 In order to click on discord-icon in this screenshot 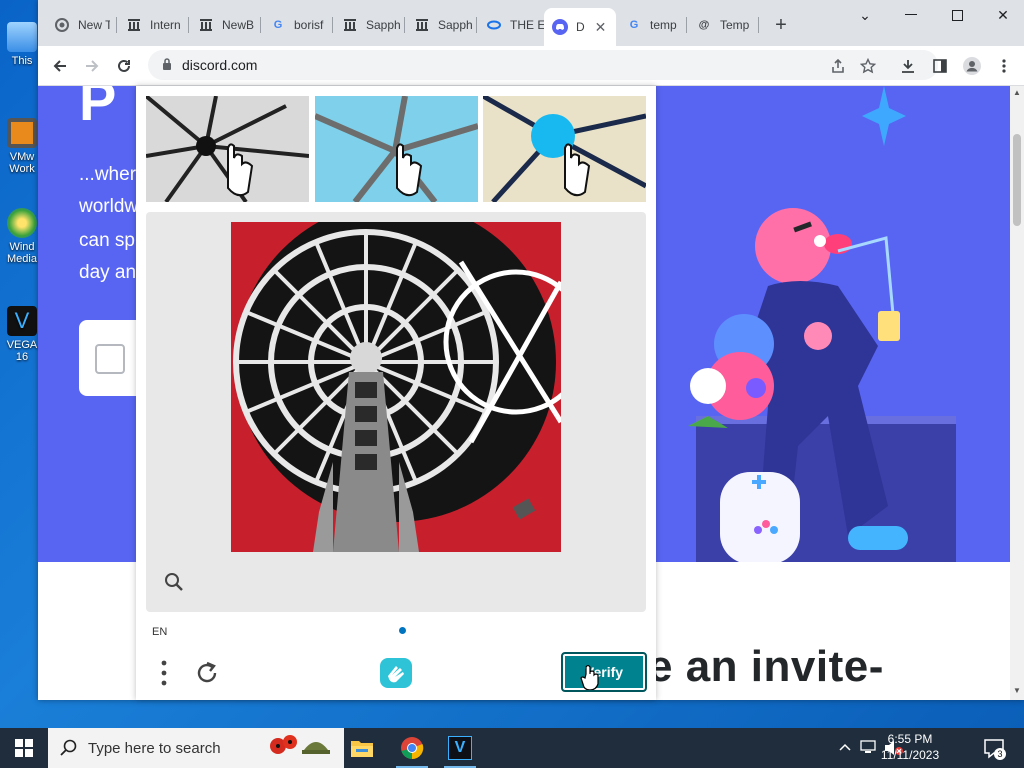, I will do `click(560, 27)`.